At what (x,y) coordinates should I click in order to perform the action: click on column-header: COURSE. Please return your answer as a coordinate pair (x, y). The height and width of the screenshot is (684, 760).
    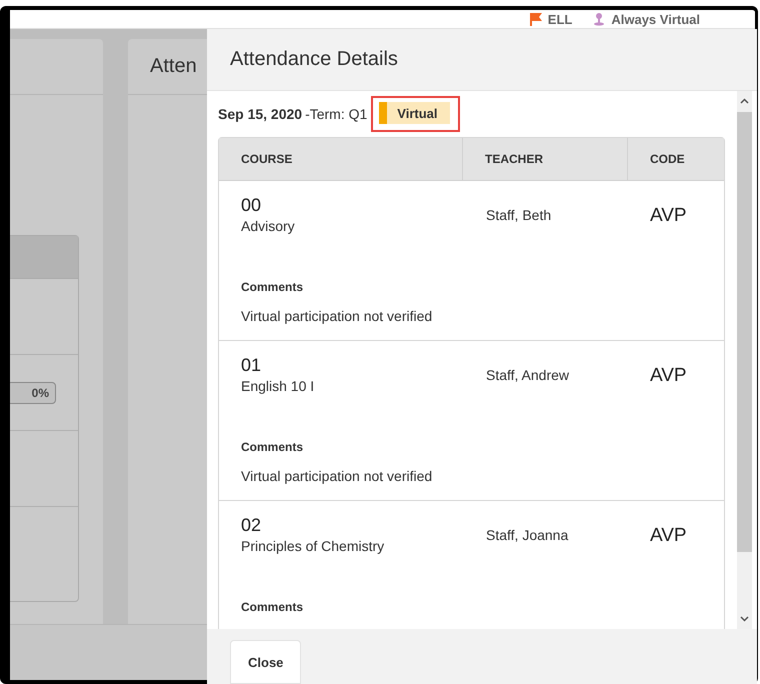
    Looking at the image, I should click on (340, 159).